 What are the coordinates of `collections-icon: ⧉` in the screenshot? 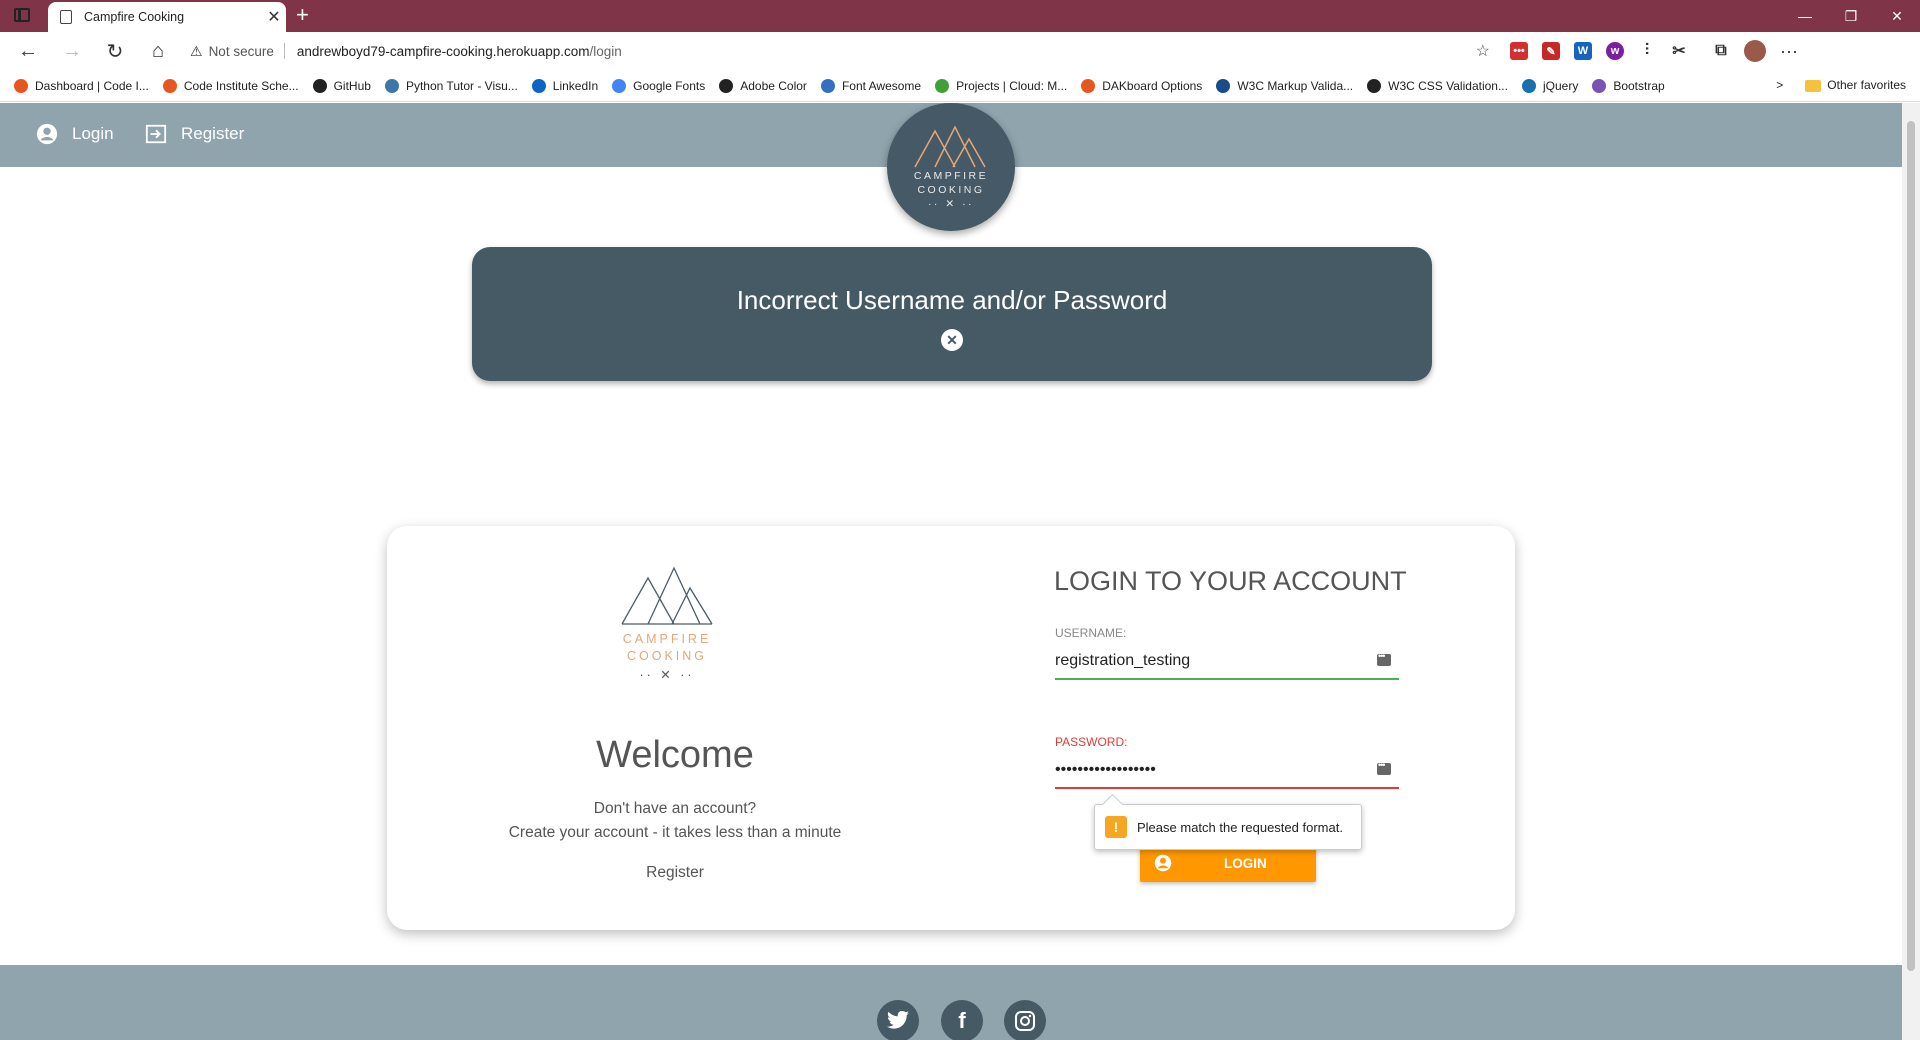 It's located at (1721, 51).